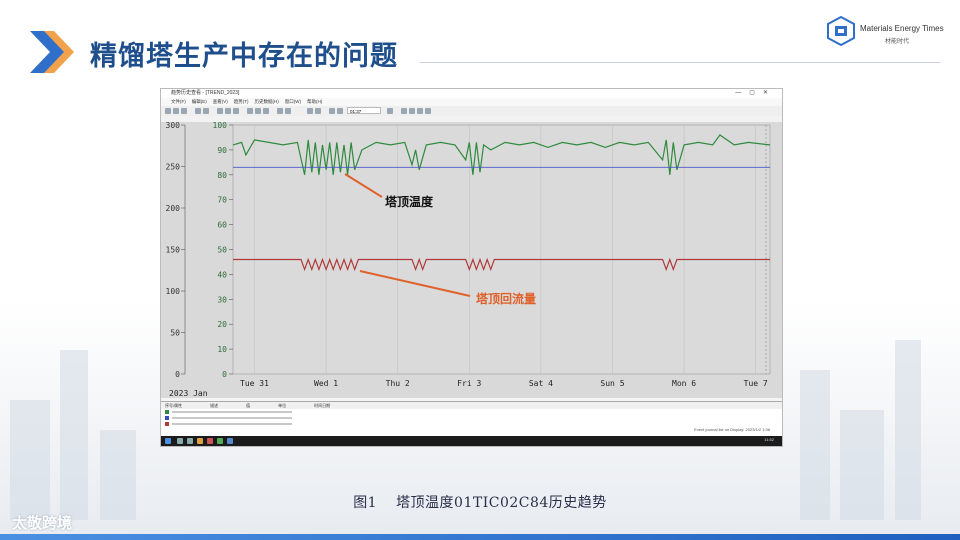 This screenshot has width=960, height=540. I want to click on figure-caption: 图1 塔顶温度01TIC02C84历史趋势, so click(480, 502).